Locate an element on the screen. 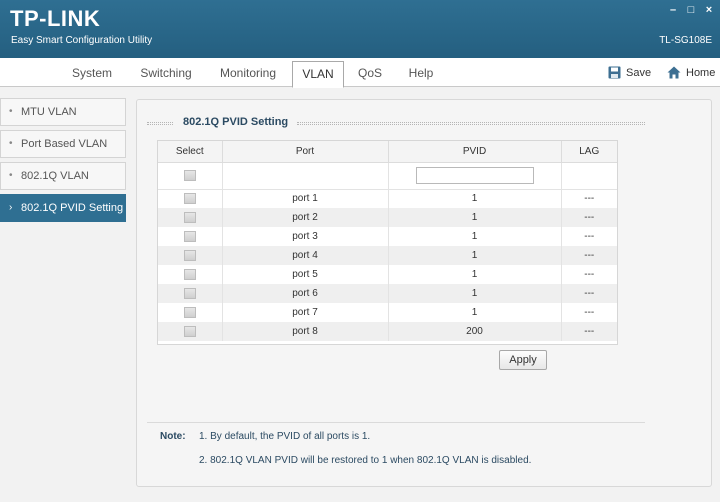 The width and height of the screenshot is (720, 502). pvid-value: 200 is located at coordinates (475, 331).